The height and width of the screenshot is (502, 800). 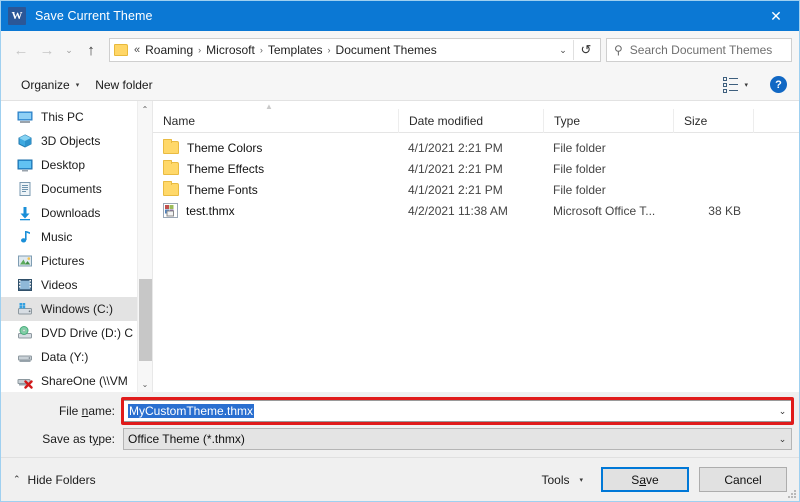 What do you see at coordinates (69, 50) in the screenshot?
I see `recent-locations-button: ⌄` at bounding box center [69, 50].